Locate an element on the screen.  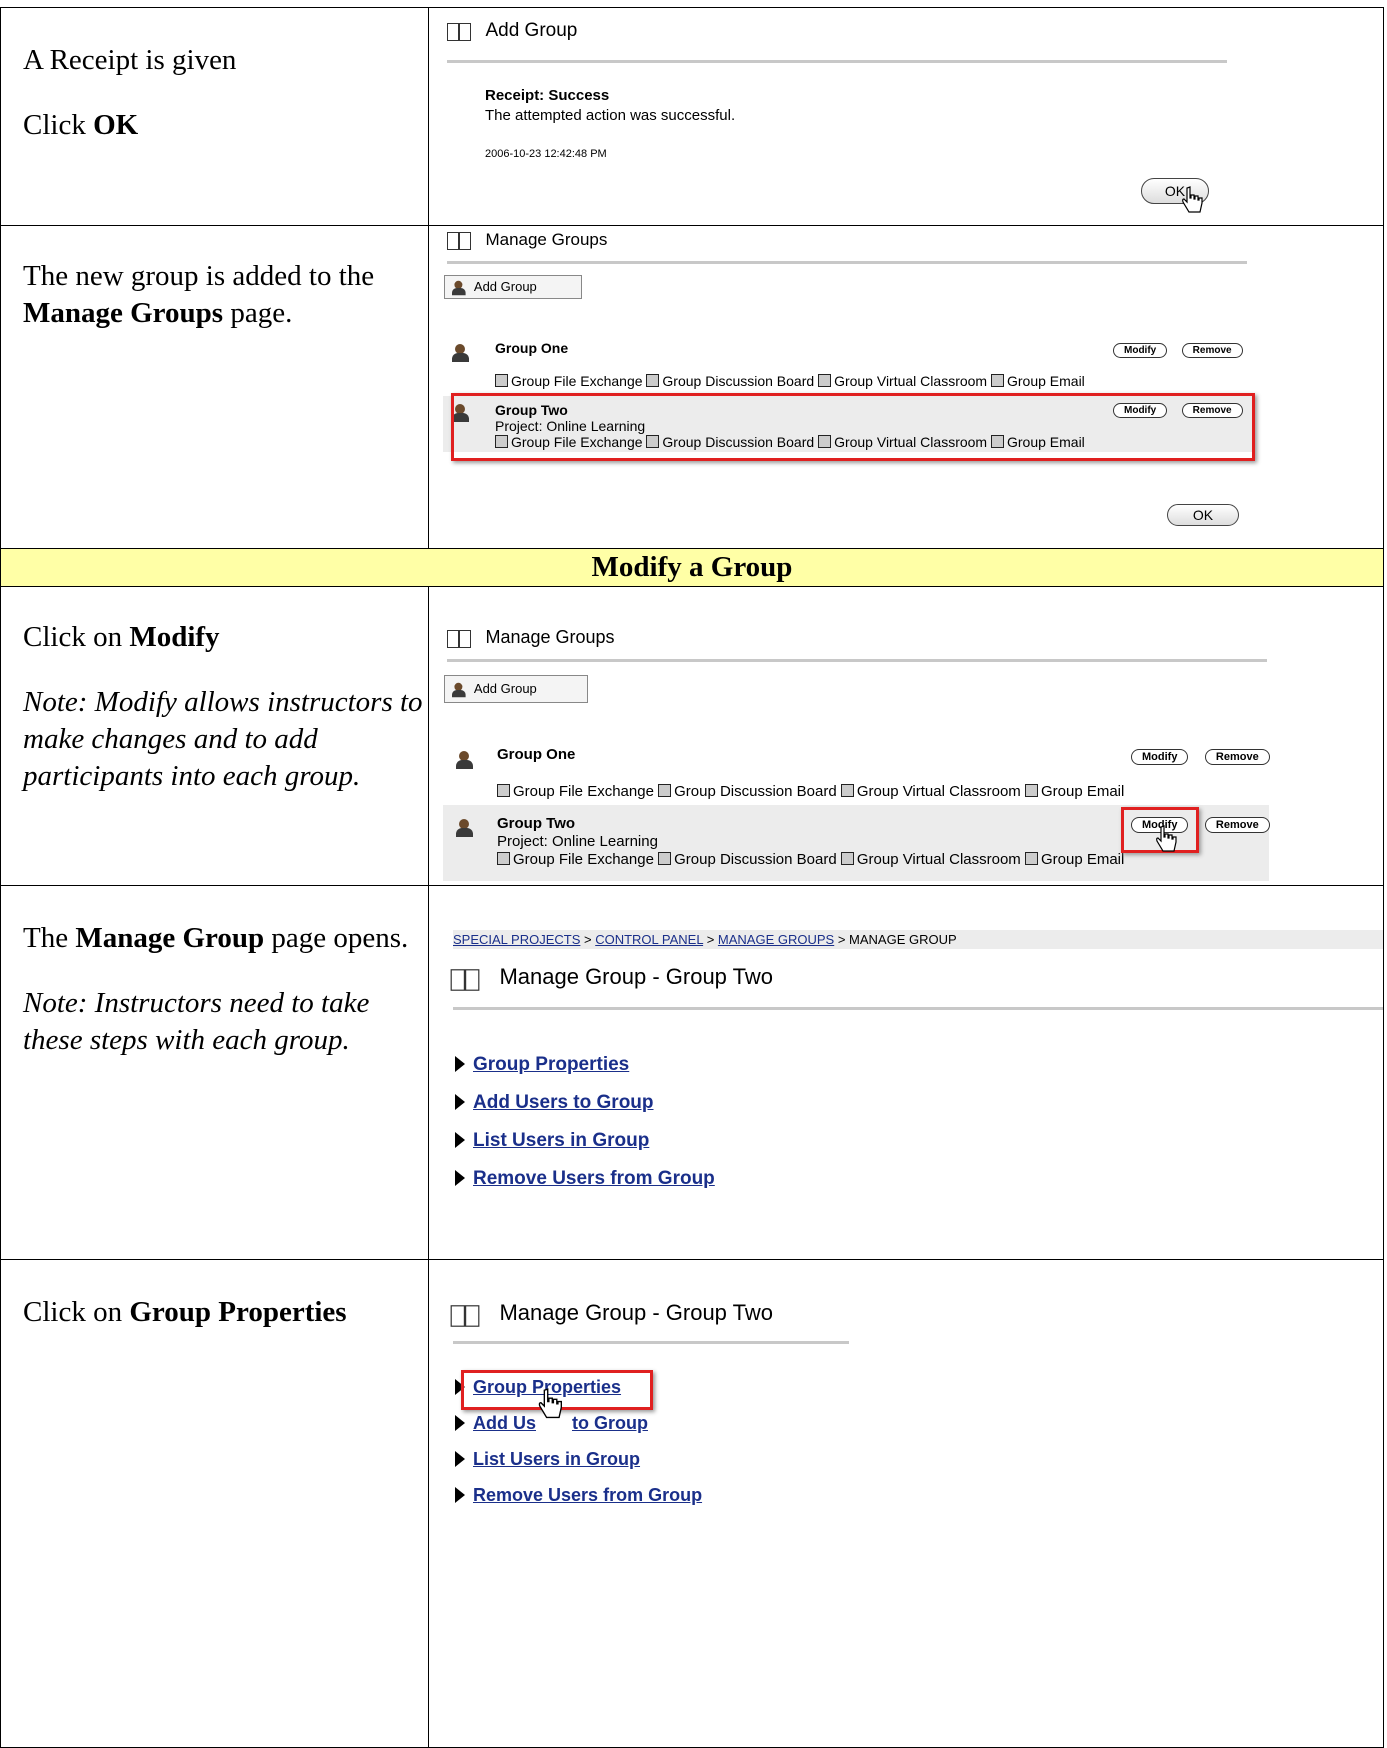
add-users-link: Add Us is located at coordinates (504, 1423).